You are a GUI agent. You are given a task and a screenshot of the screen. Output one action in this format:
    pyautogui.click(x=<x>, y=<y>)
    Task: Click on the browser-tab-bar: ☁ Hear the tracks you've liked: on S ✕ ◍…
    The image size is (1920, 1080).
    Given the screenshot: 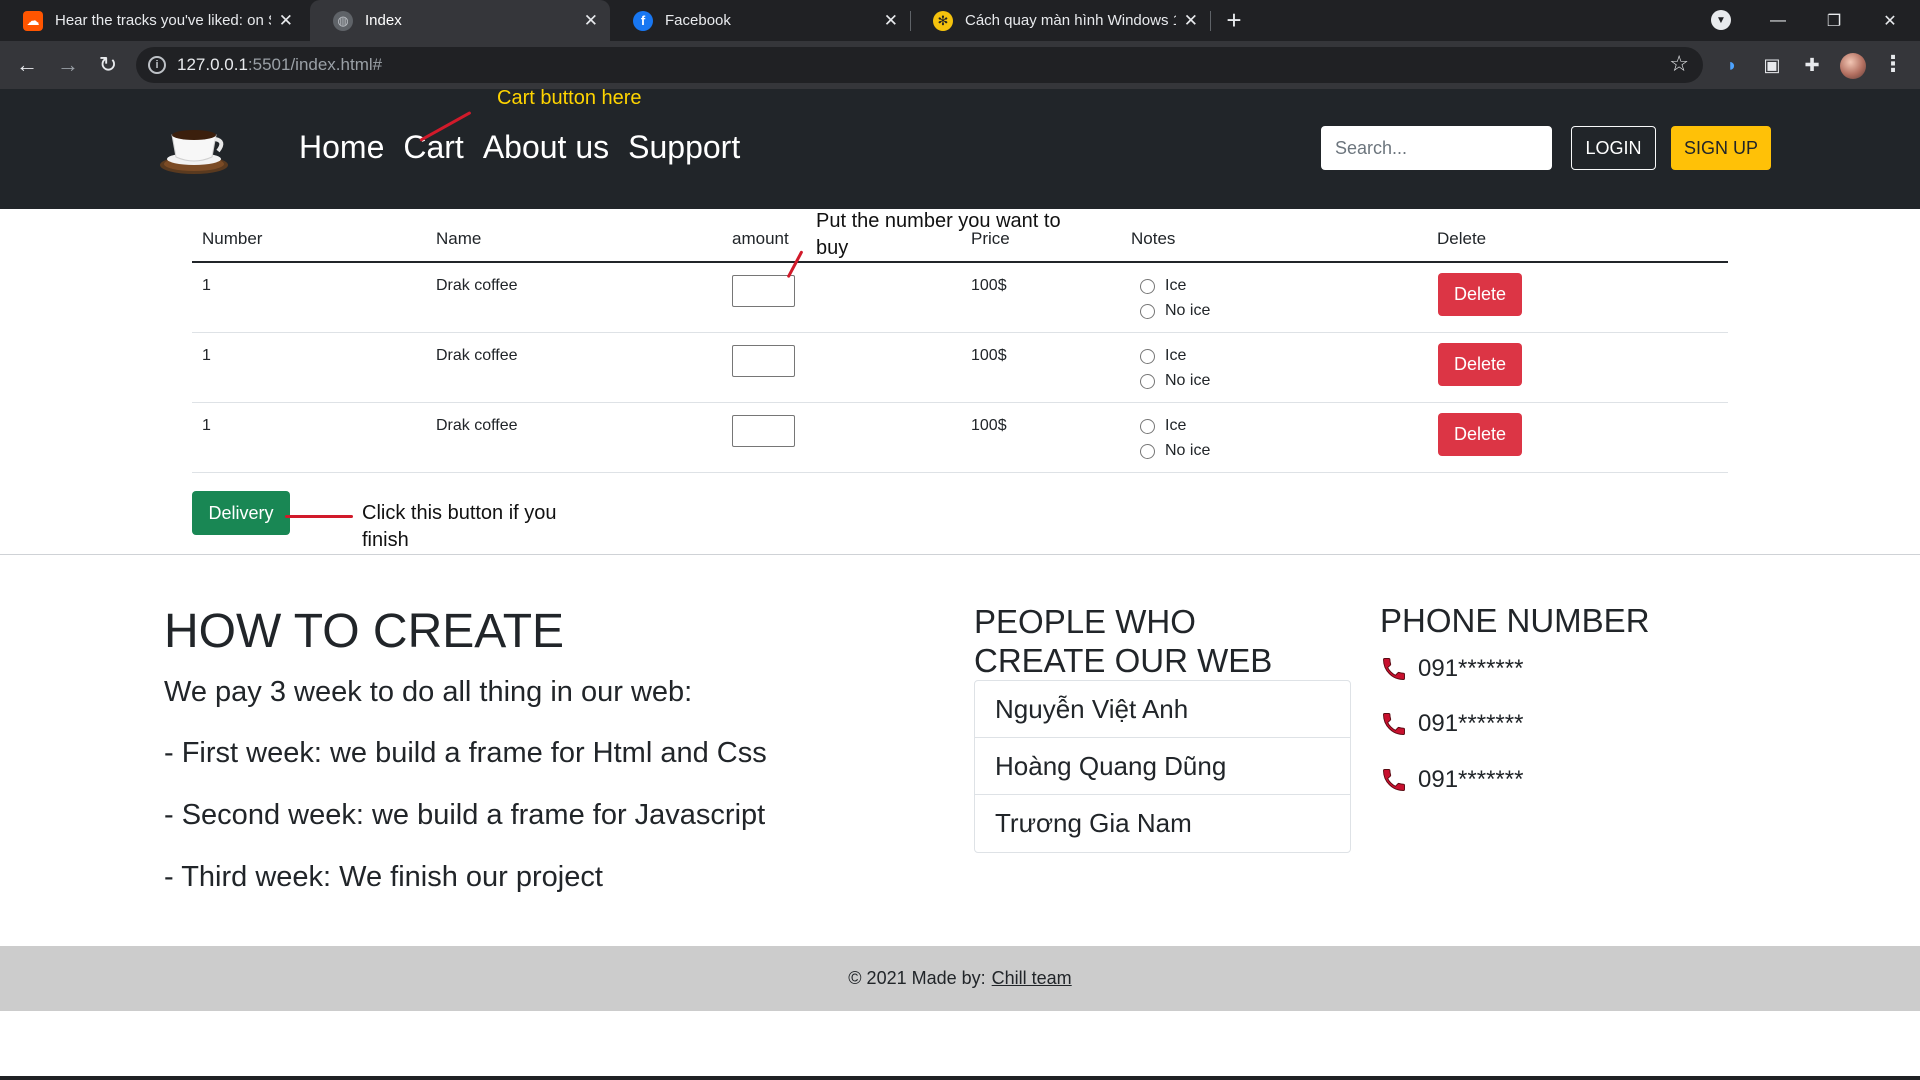 What is the action you would take?
    pyautogui.click(x=960, y=20)
    